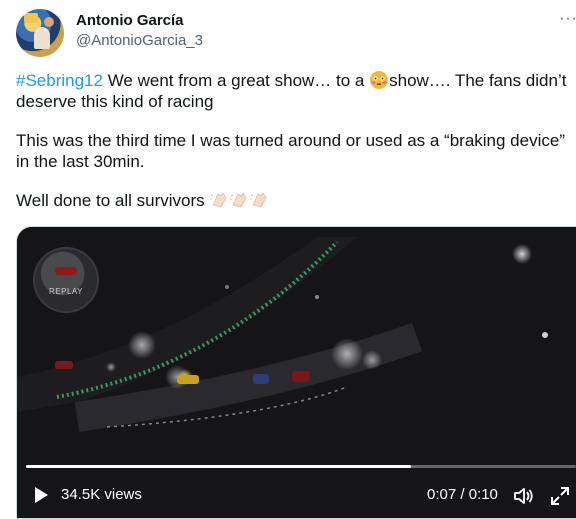 This screenshot has width=576, height=519. What do you see at coordinates (523, 496) in the screenshot?
I see `volume-icon` at bounding box center [523, 496].